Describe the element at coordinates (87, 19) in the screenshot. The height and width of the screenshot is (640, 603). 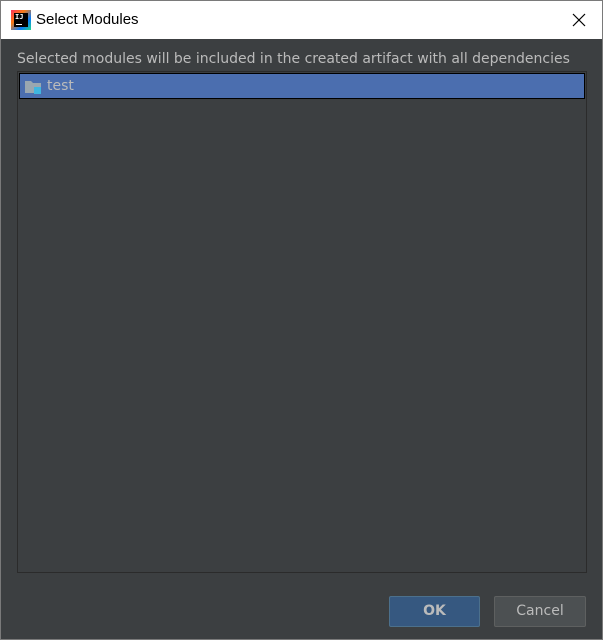
I see `window-title: Select Modules` at that location.